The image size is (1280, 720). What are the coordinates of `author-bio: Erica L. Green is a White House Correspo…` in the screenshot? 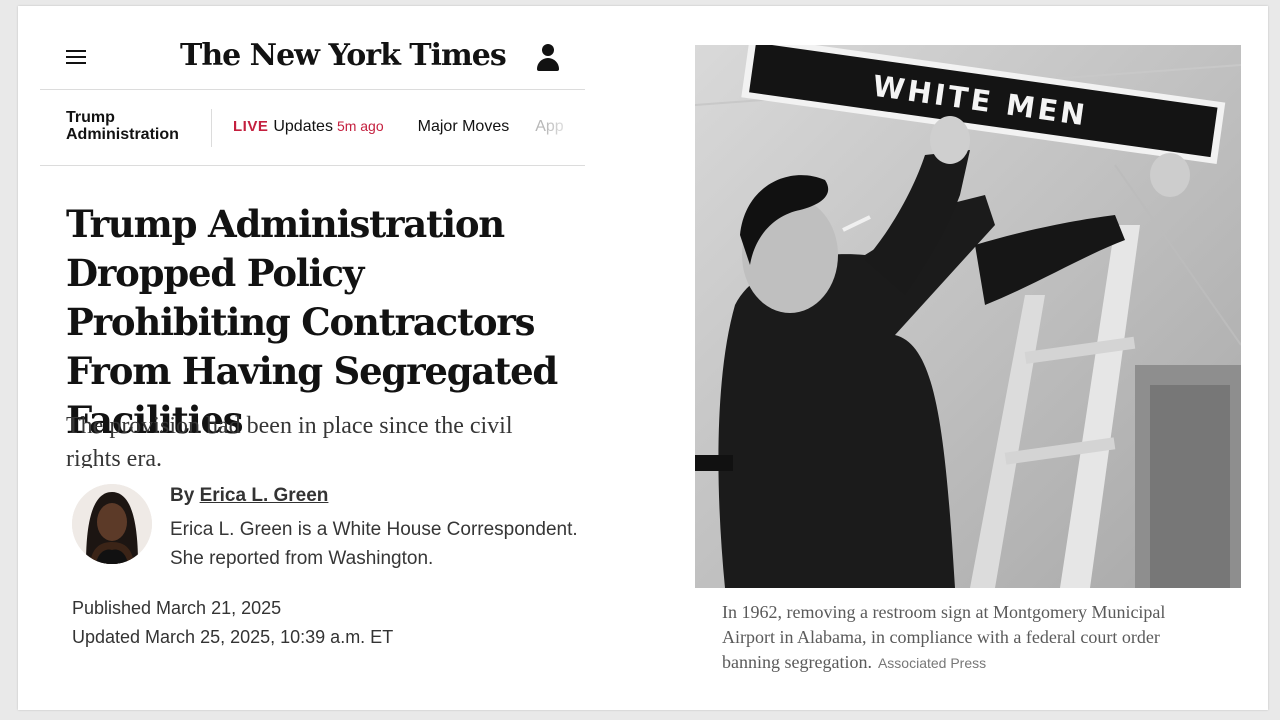 It's located at (405, 544).